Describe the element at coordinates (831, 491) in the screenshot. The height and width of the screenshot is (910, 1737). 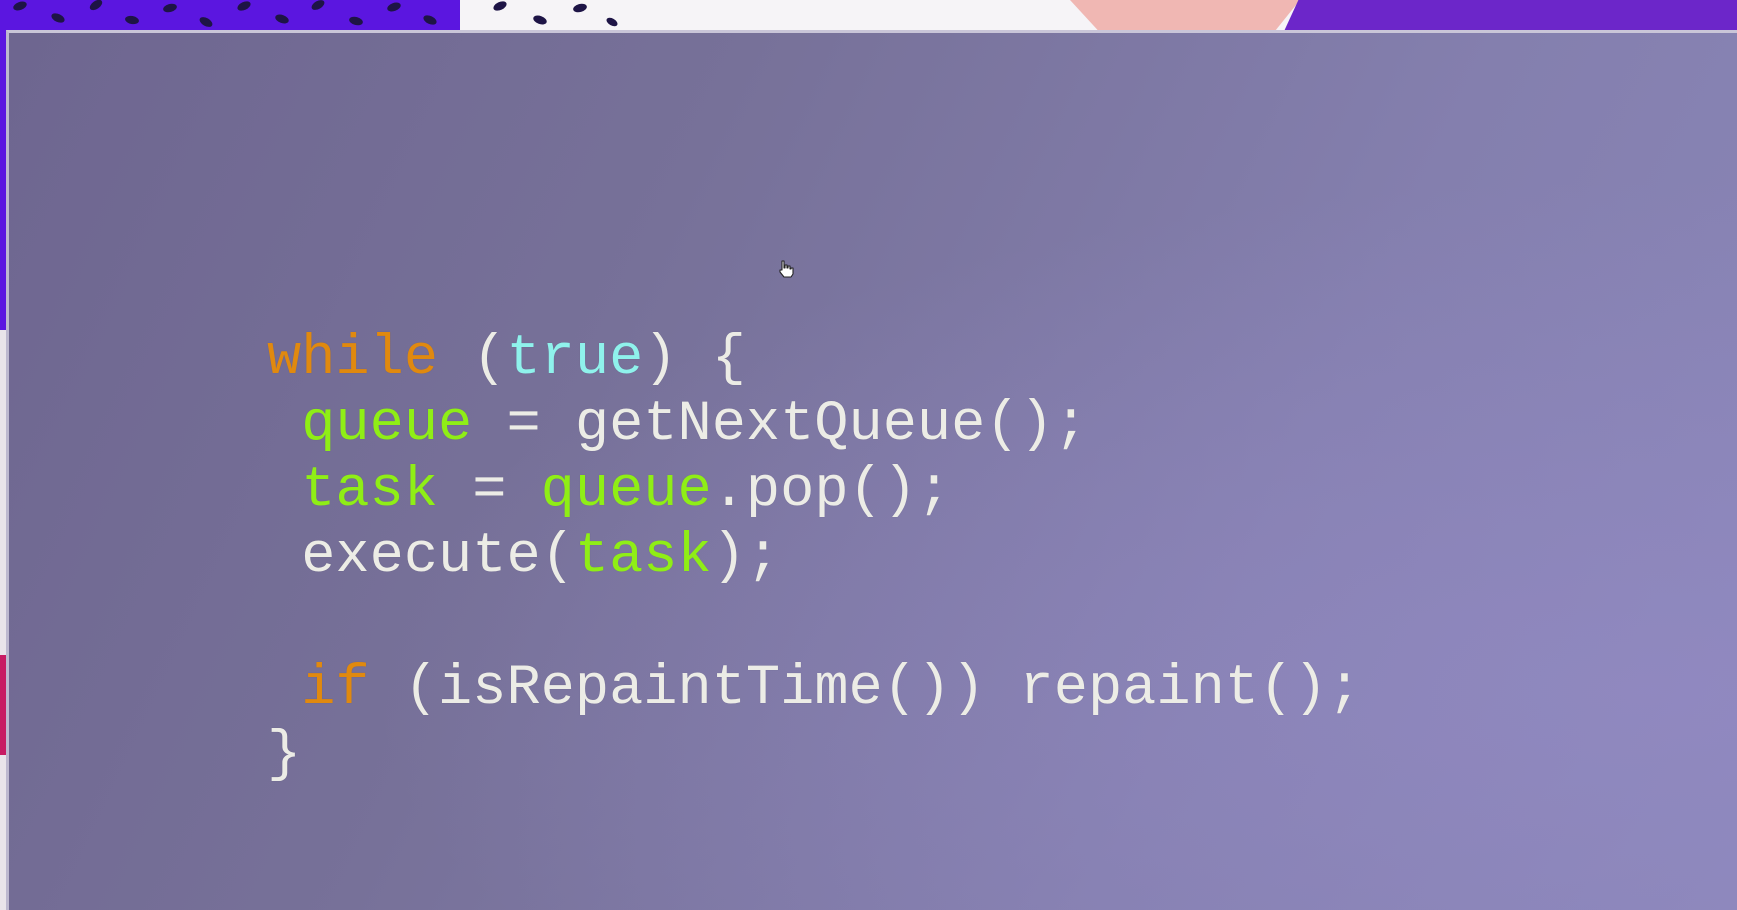
I see `code-token-plain: .pop();` at that location.